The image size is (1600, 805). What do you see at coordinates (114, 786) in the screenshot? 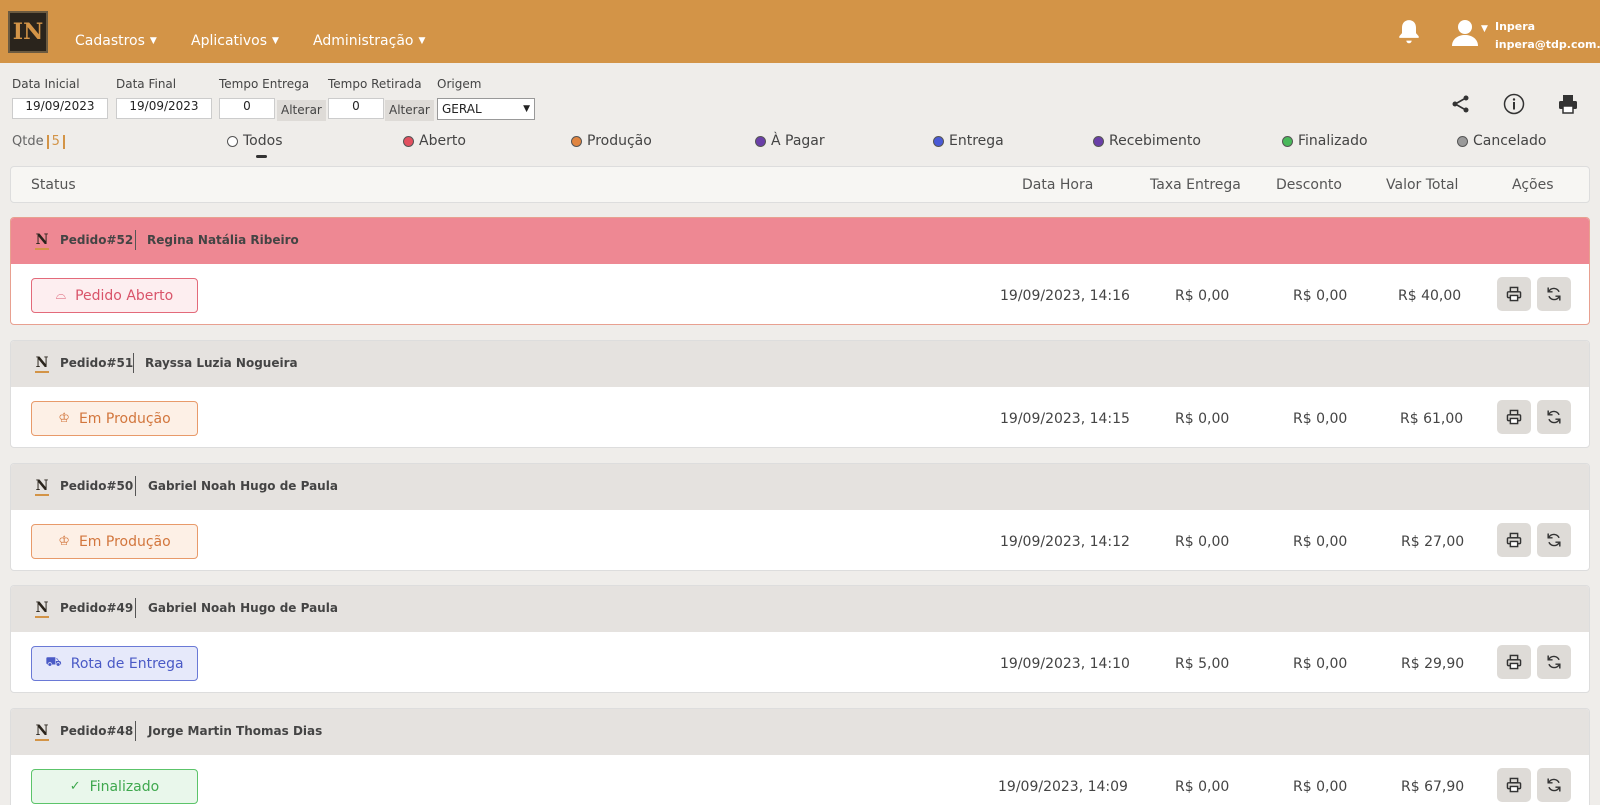
I see `status-badge: ✓ Finalizado` at bounding box center [114, 786].